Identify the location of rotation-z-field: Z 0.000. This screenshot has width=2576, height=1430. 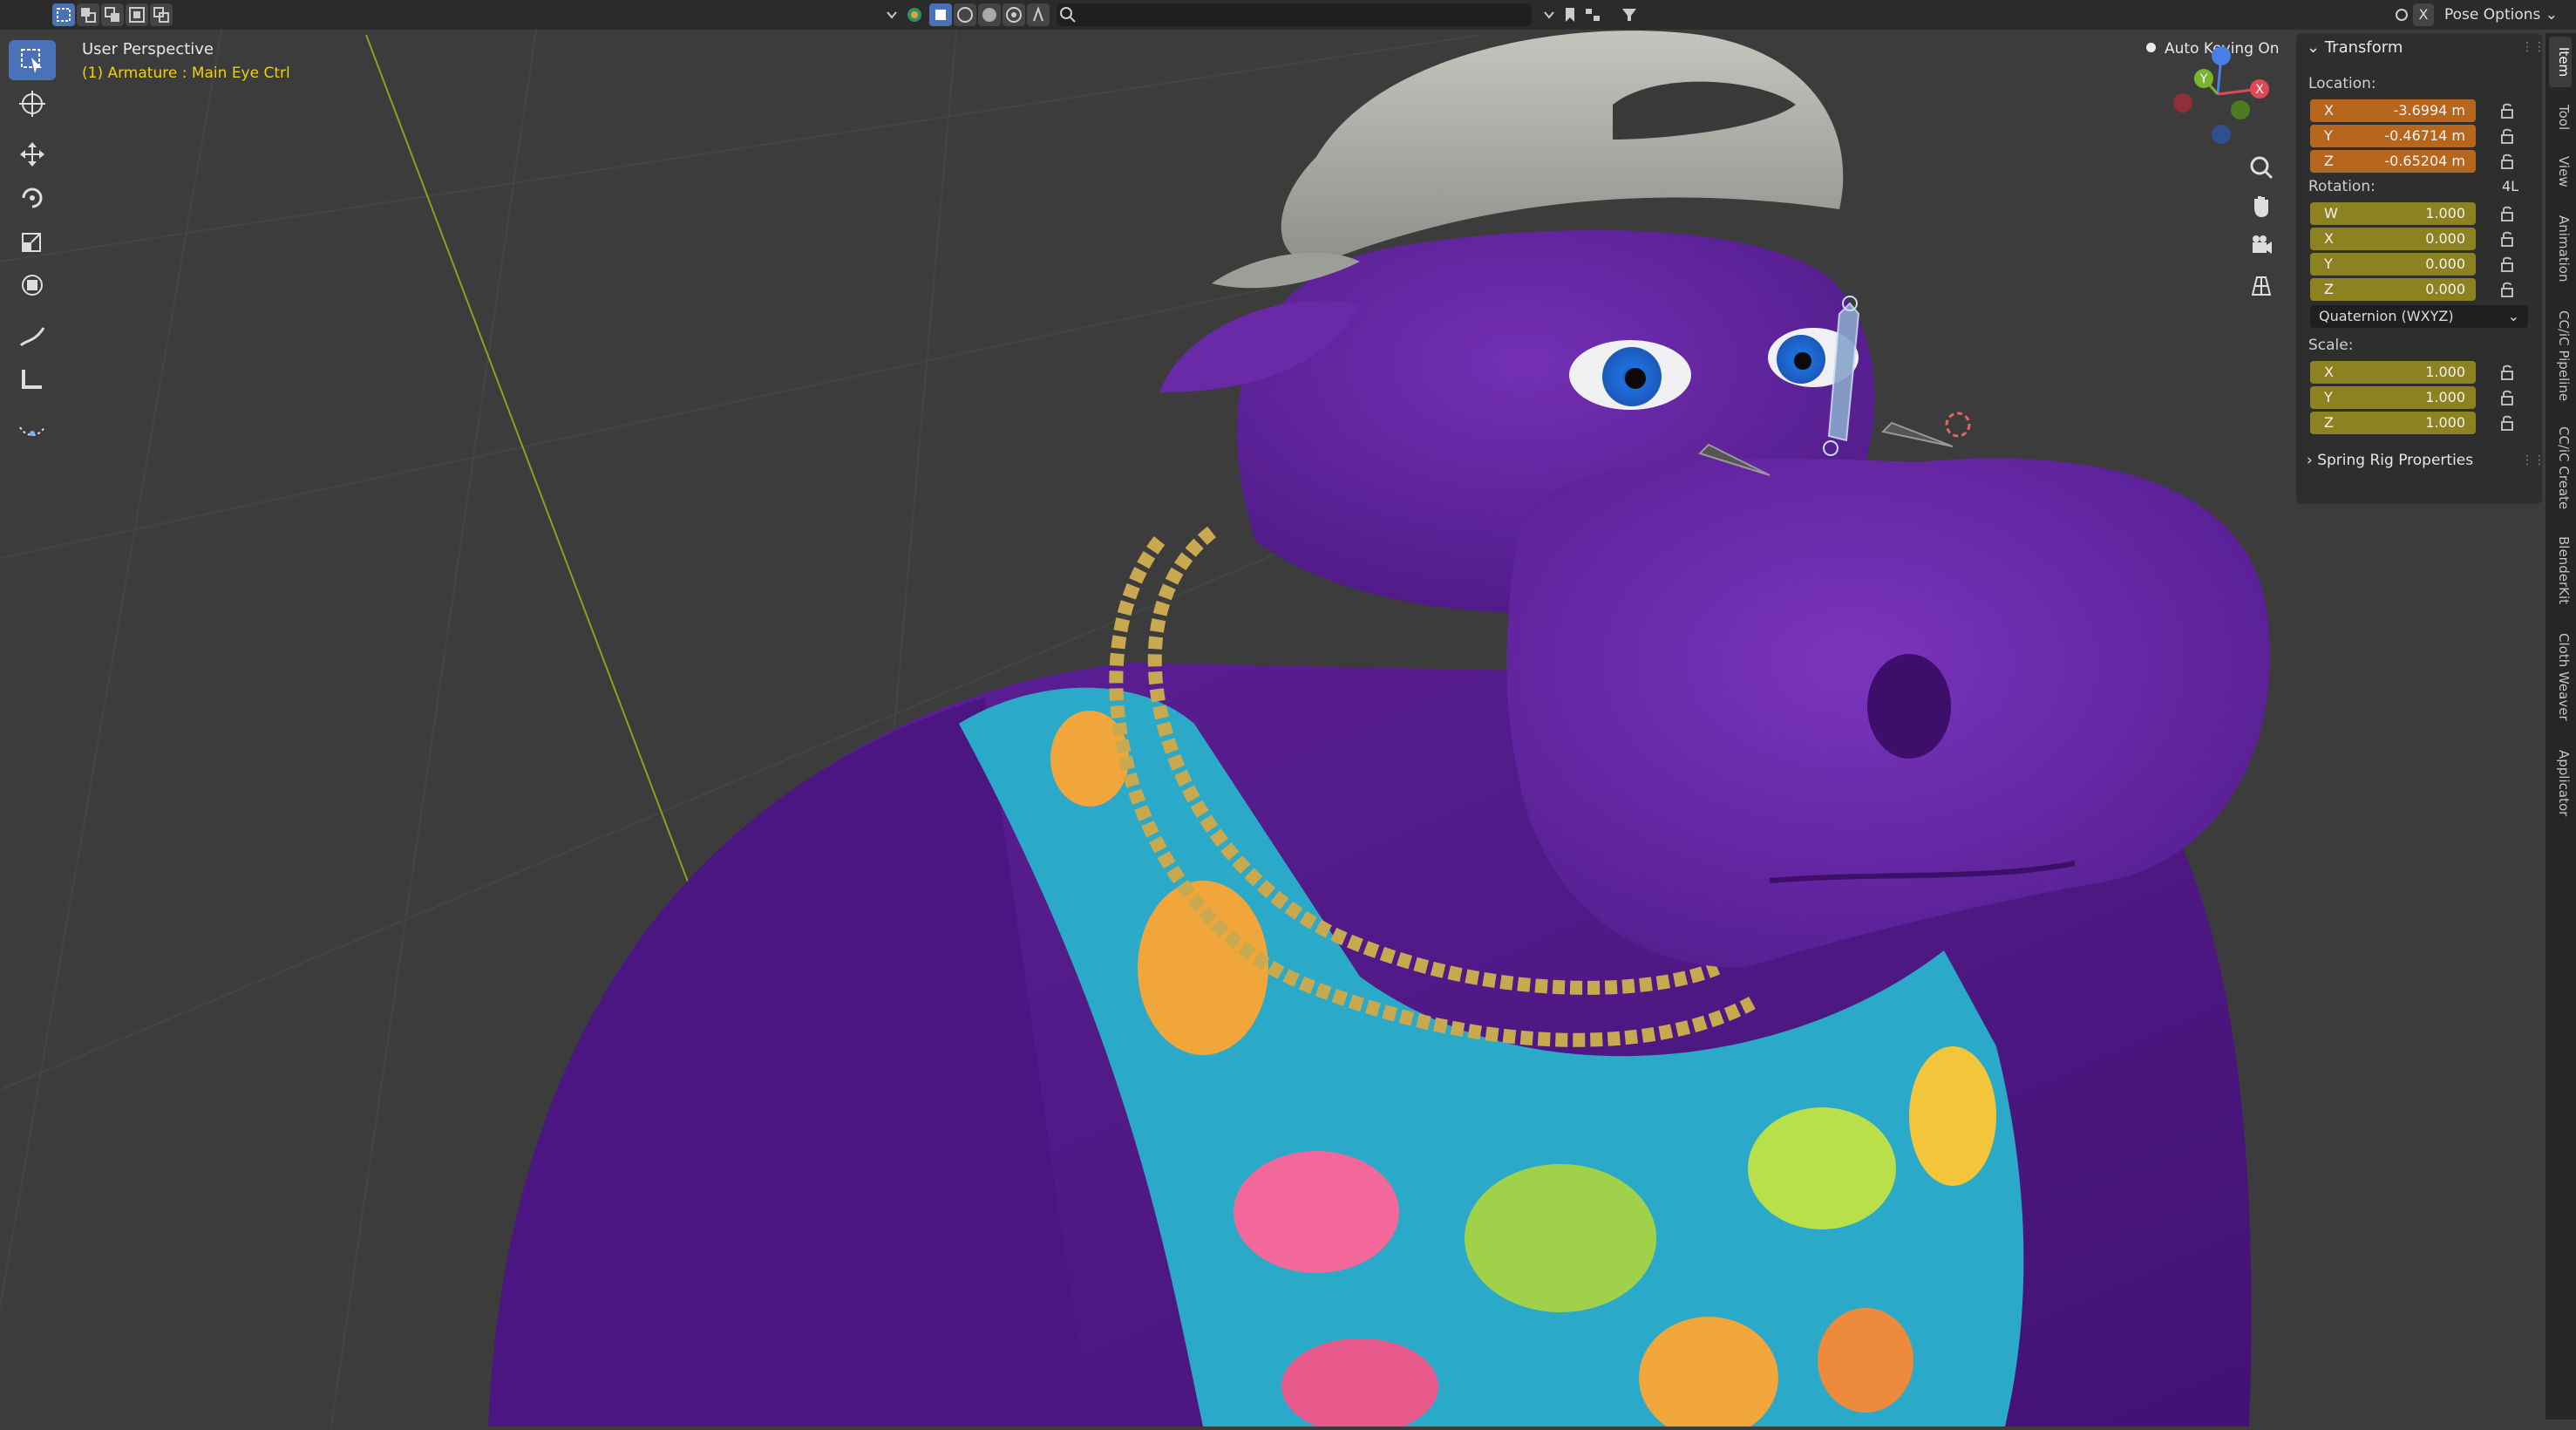
(2393, 289).